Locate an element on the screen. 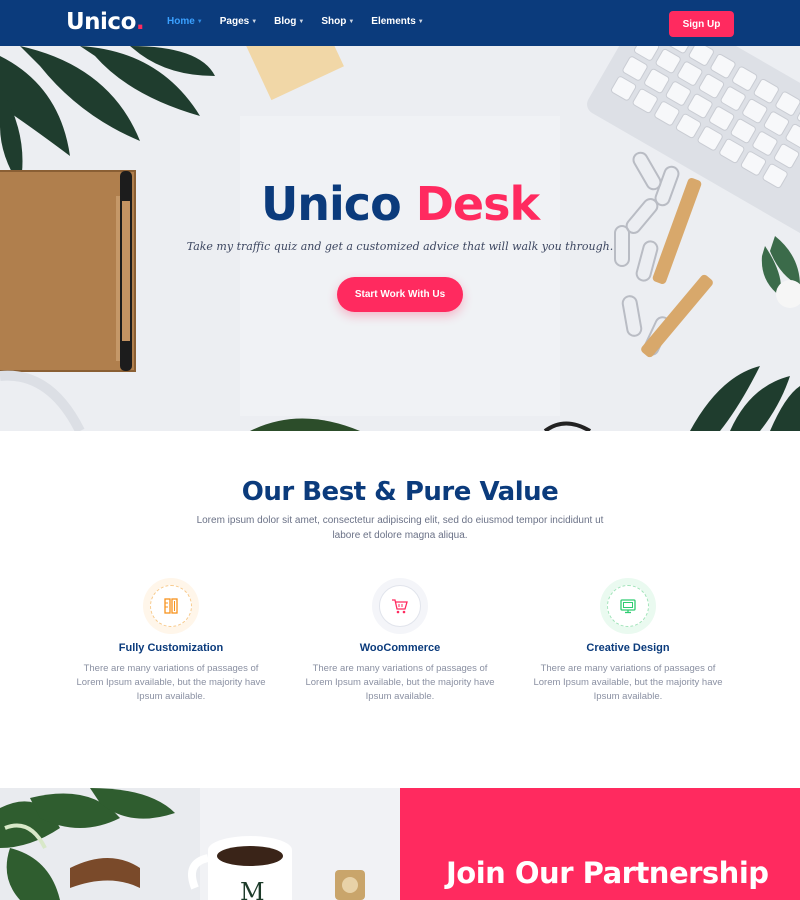  section-title: Our Best & Pure Value is located at coordinates (400, 492).